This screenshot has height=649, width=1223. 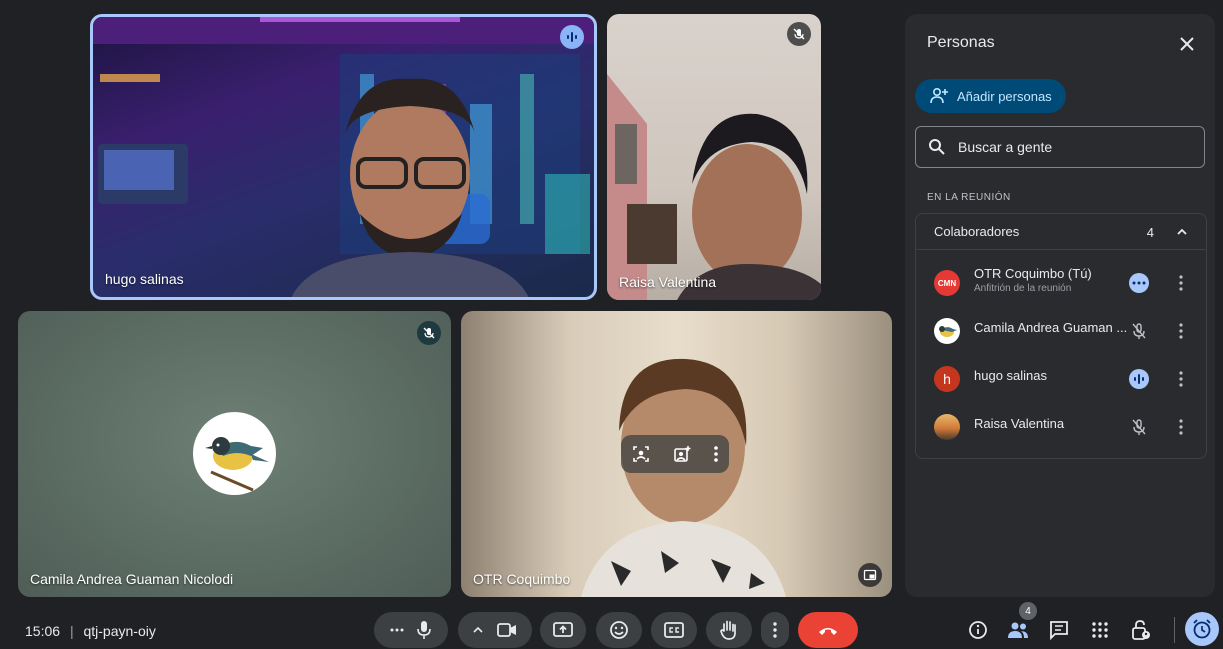 I want to click on closed-captions-icon, so click(x=674, y=630).